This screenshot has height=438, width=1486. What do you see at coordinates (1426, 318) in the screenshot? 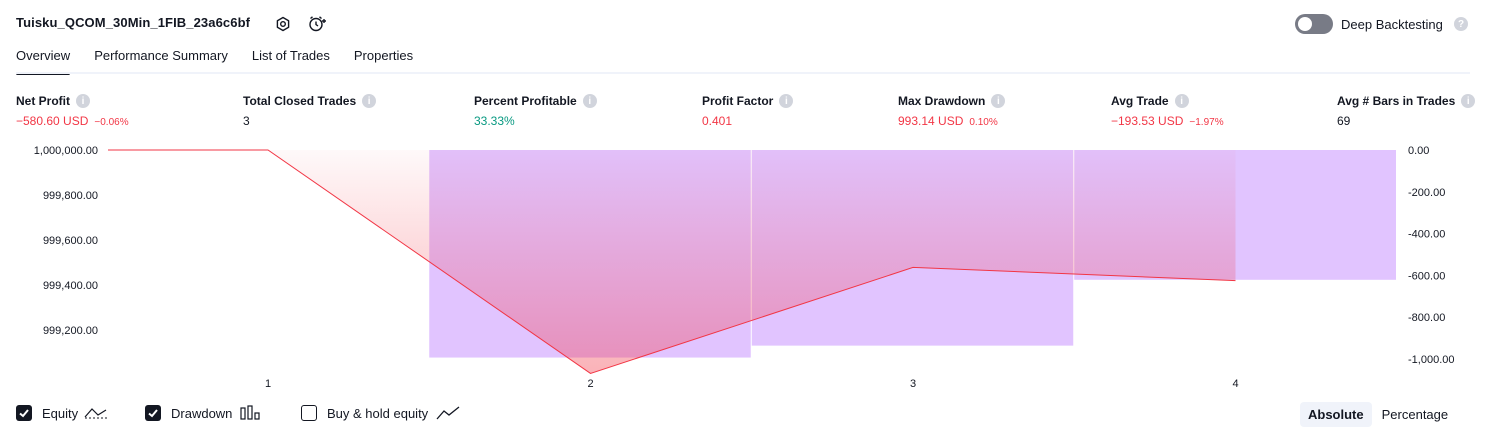
I see `right-axis-tick: -800.00` at bounding box center [1426, 318].